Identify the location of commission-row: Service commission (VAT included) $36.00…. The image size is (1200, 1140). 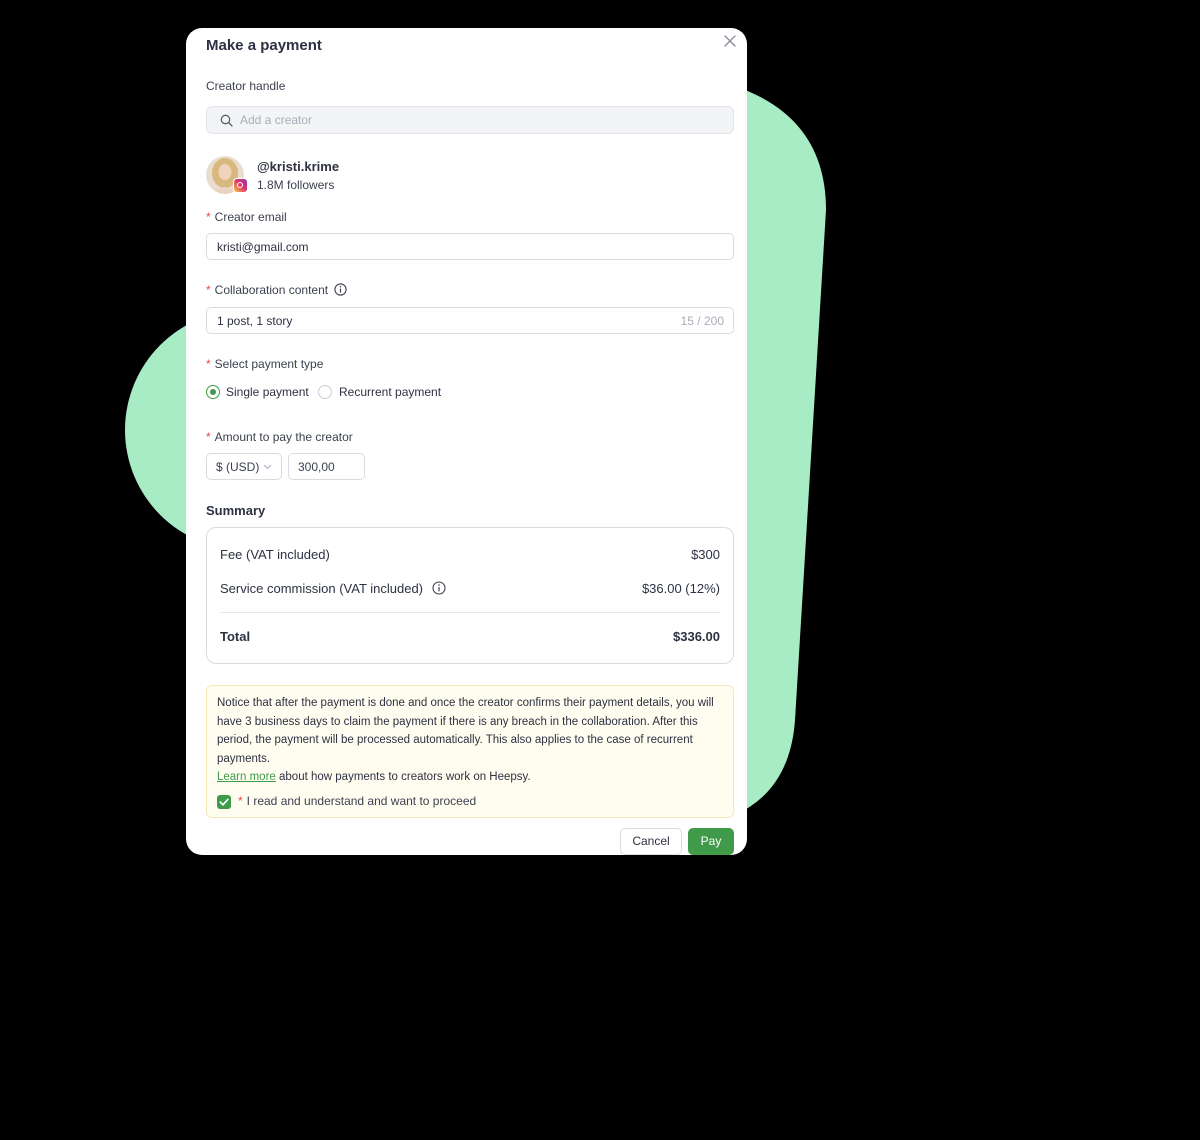
(470, 588).